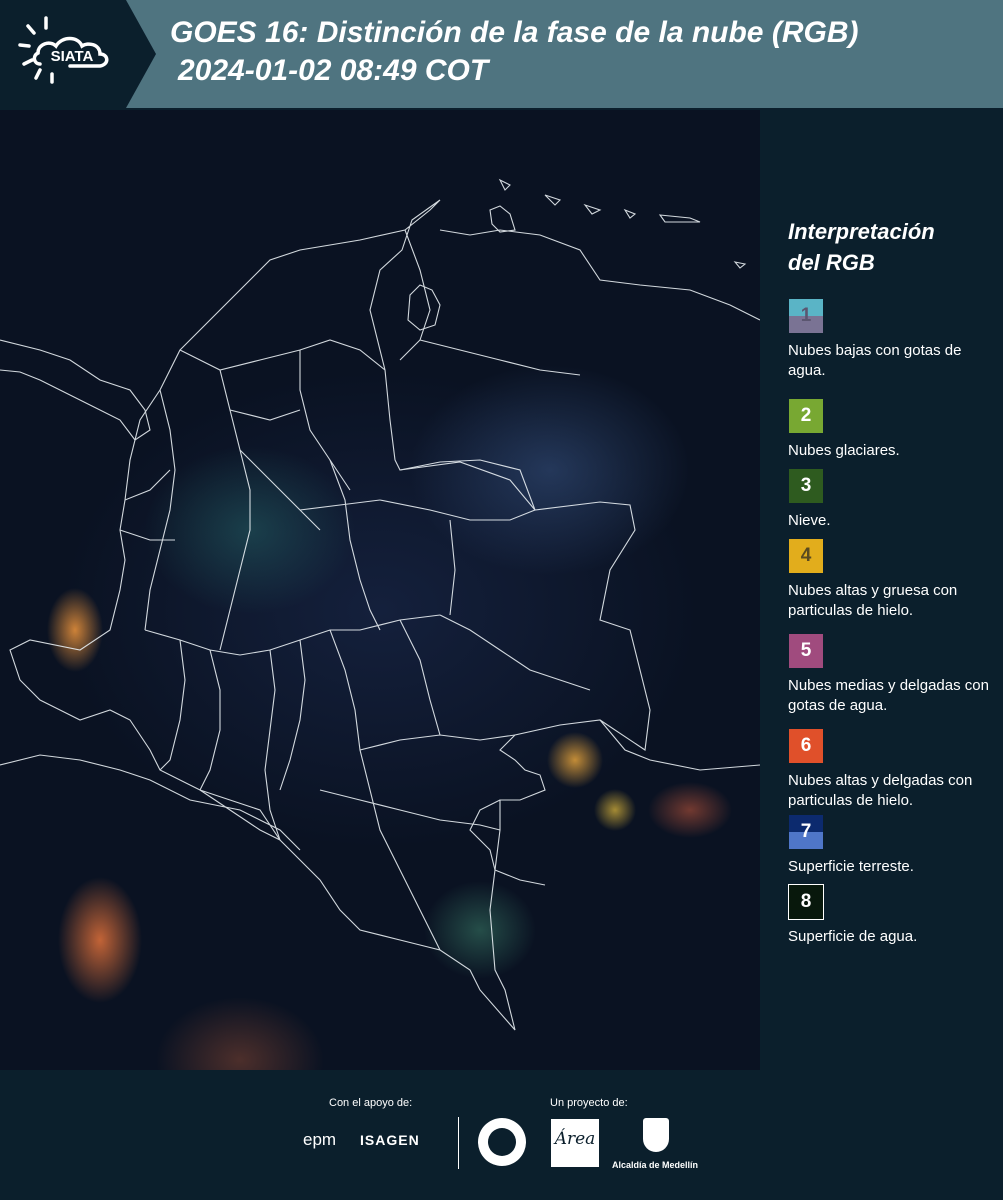 This screenshot has width=1003, height=1200. What do you see at coordinates (458, 1143) in the screenshot?
I see `footer-divider` at bounding box center [458, 1143].